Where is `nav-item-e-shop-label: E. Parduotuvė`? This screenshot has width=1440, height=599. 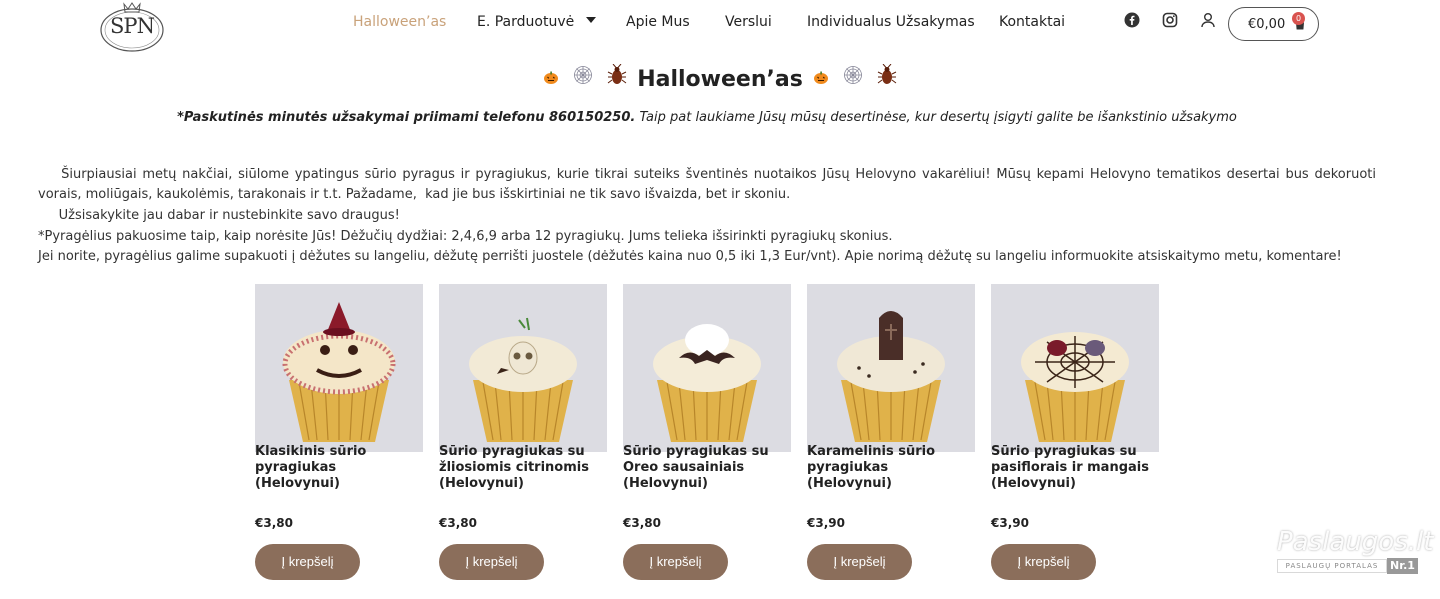
nav-item-e-shop-label: E. Parduotuvė is located at coordinates (526, 22).